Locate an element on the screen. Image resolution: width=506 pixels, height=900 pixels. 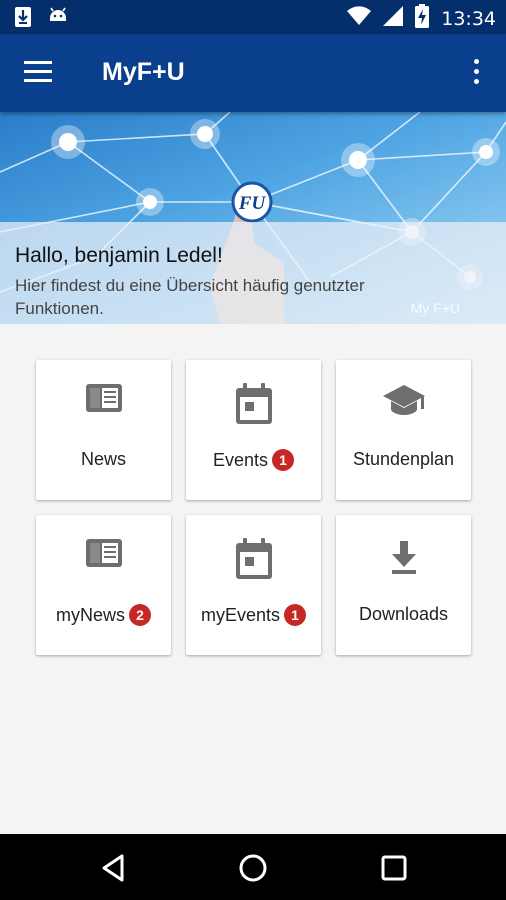
menu-icon is located at coordinates (40, 74).